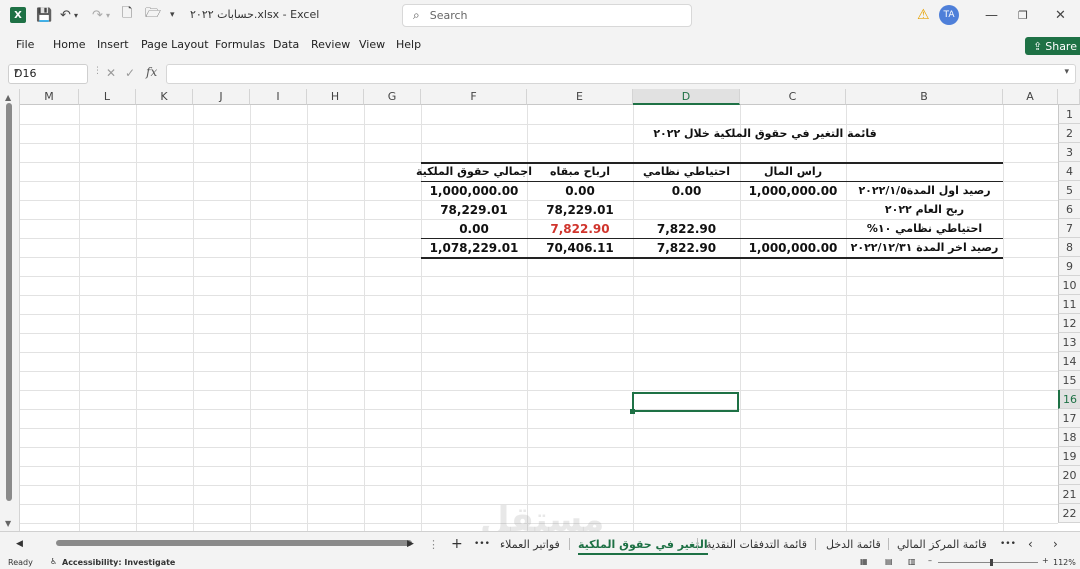 The width and height of the screenshot is (1080, 569). What do you see at coordinates (76, 15) in the screenshot?
I see `undo-dropdown-icon: ▾` at bounding box center [76, 15].